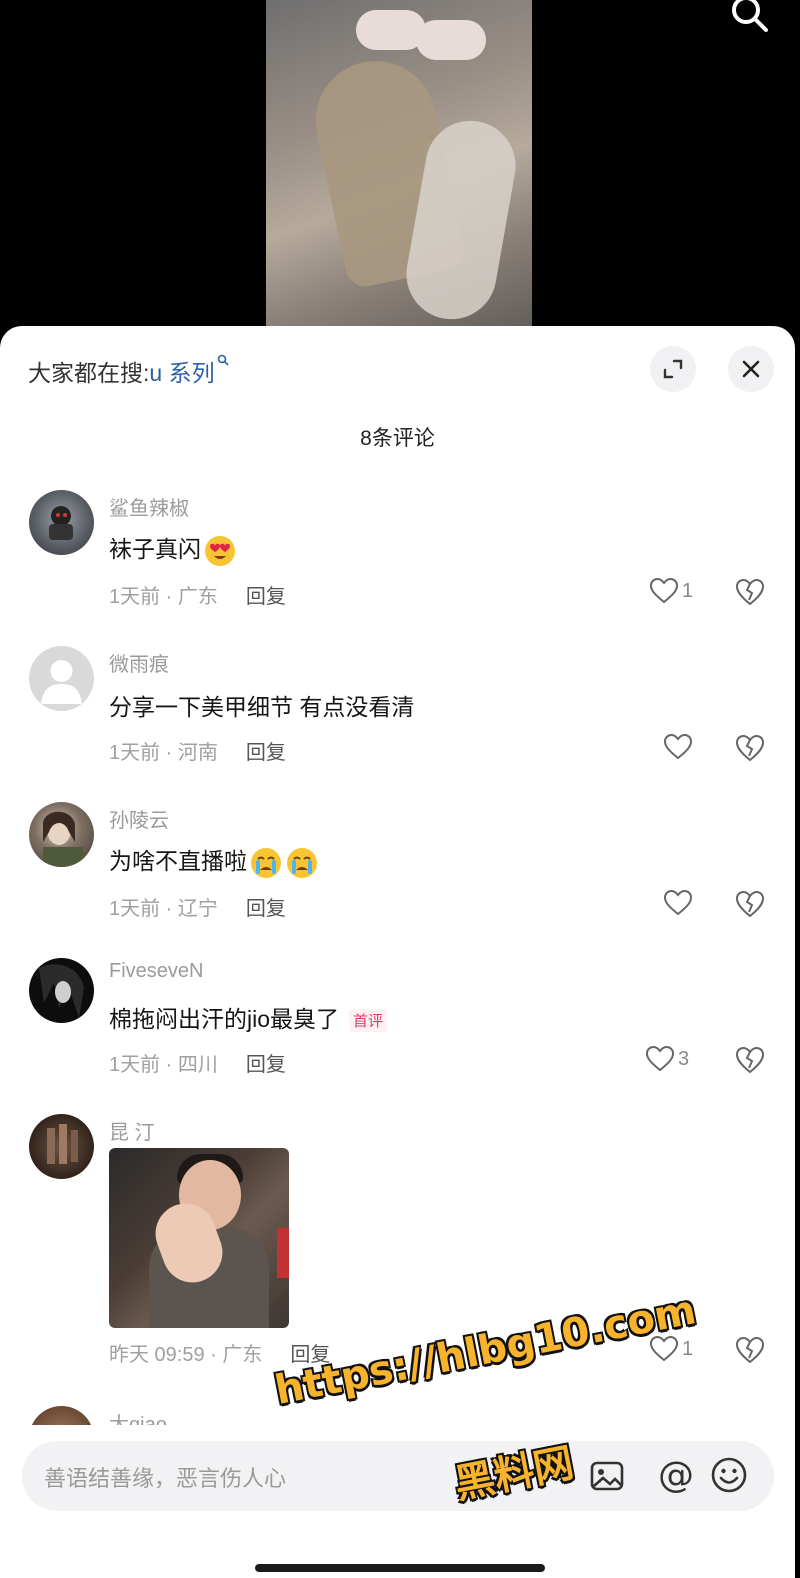 The image size is (800, 1578). What do you see at coordinates (397, 438) in the screenshot?
I see `comment-count: 8条评论` at bounding box center [397, 438].